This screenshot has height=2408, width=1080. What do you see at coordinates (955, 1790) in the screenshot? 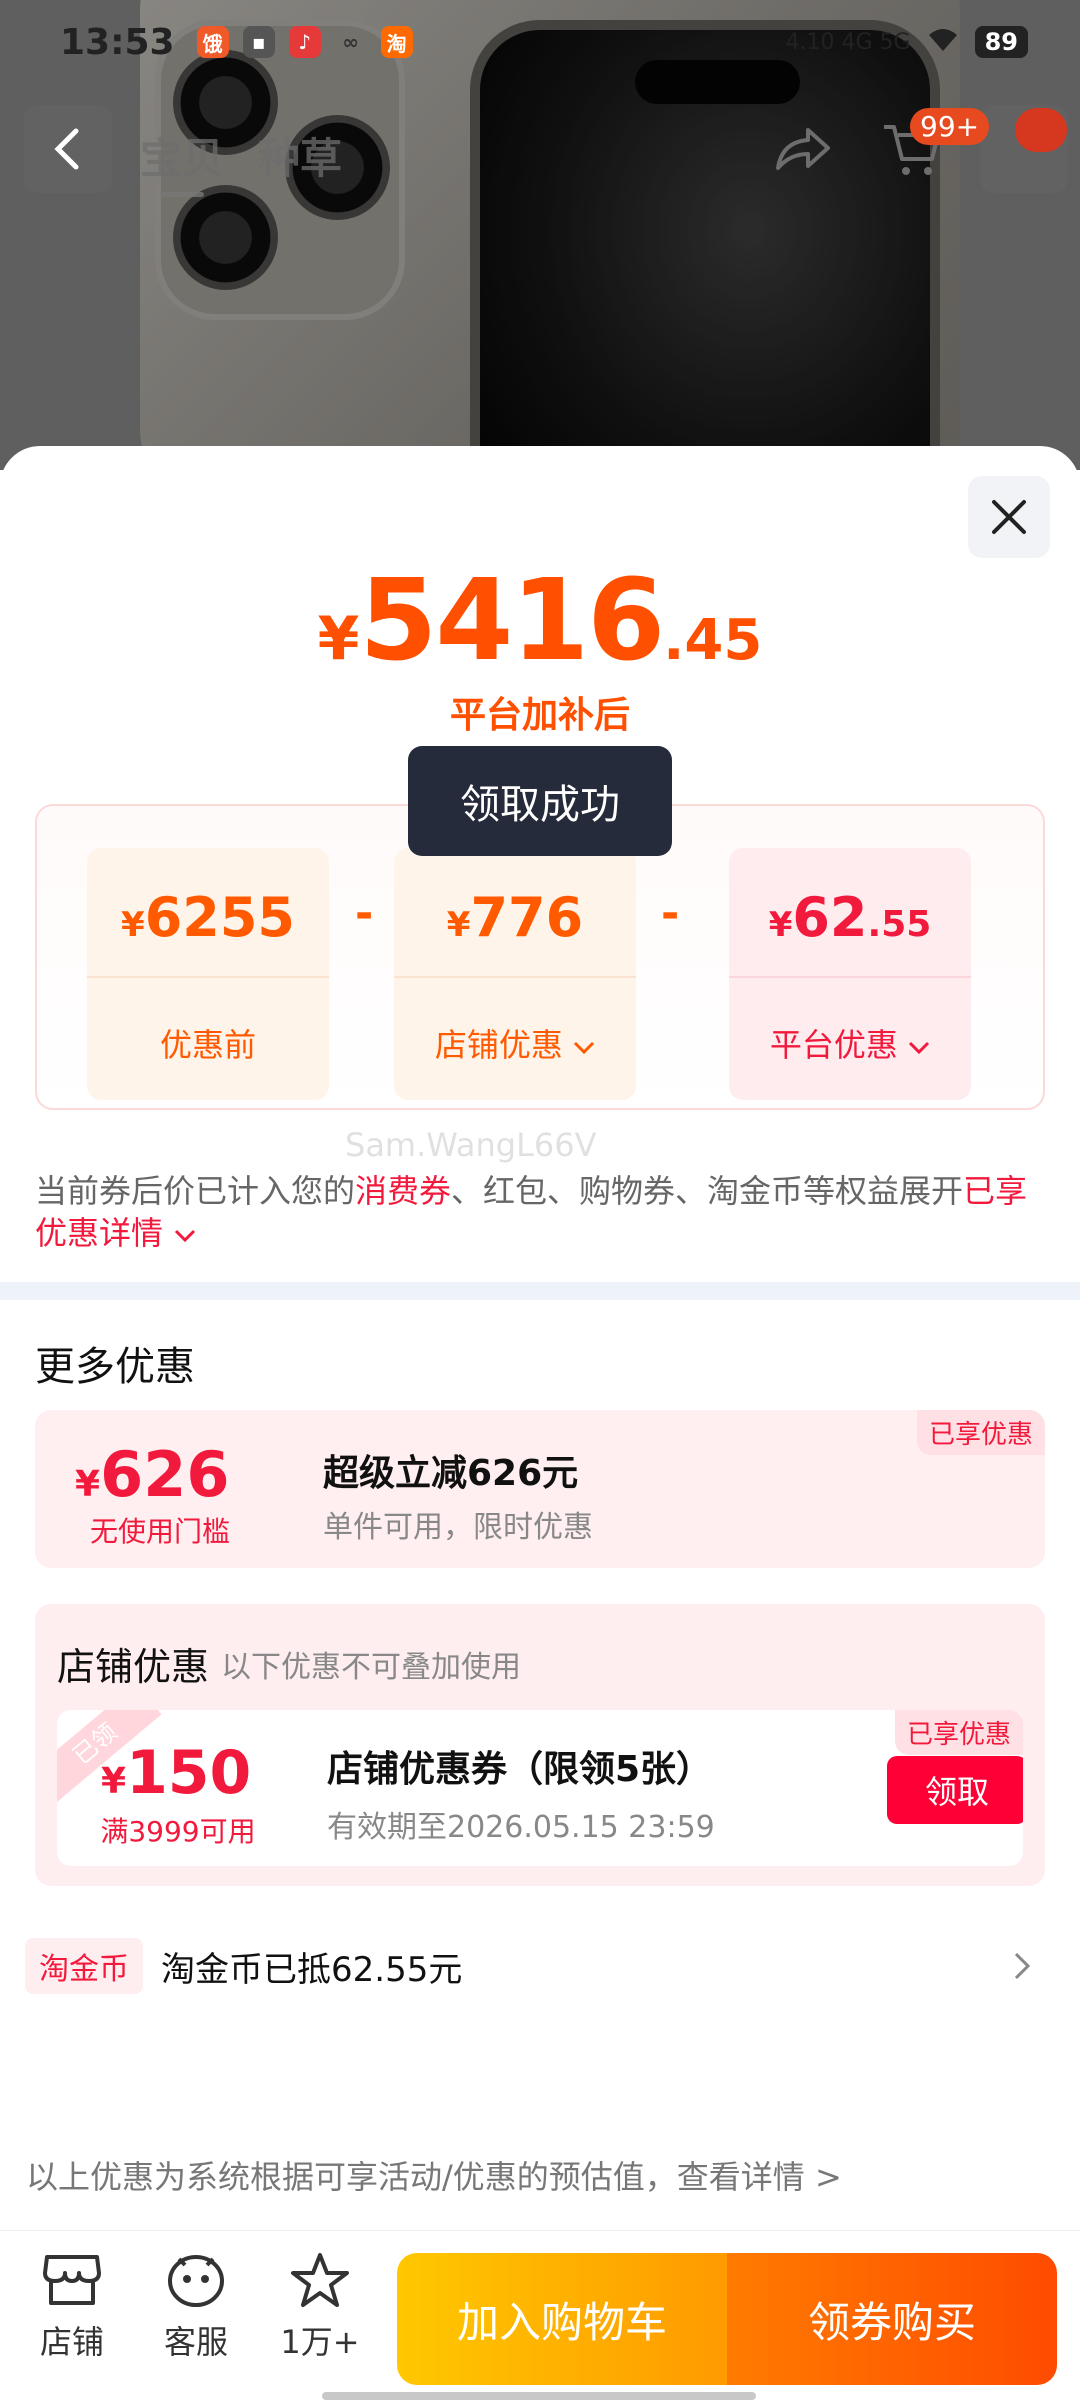
I see `claim-coupon-button: 领取` at bounding box center [955, 1790].